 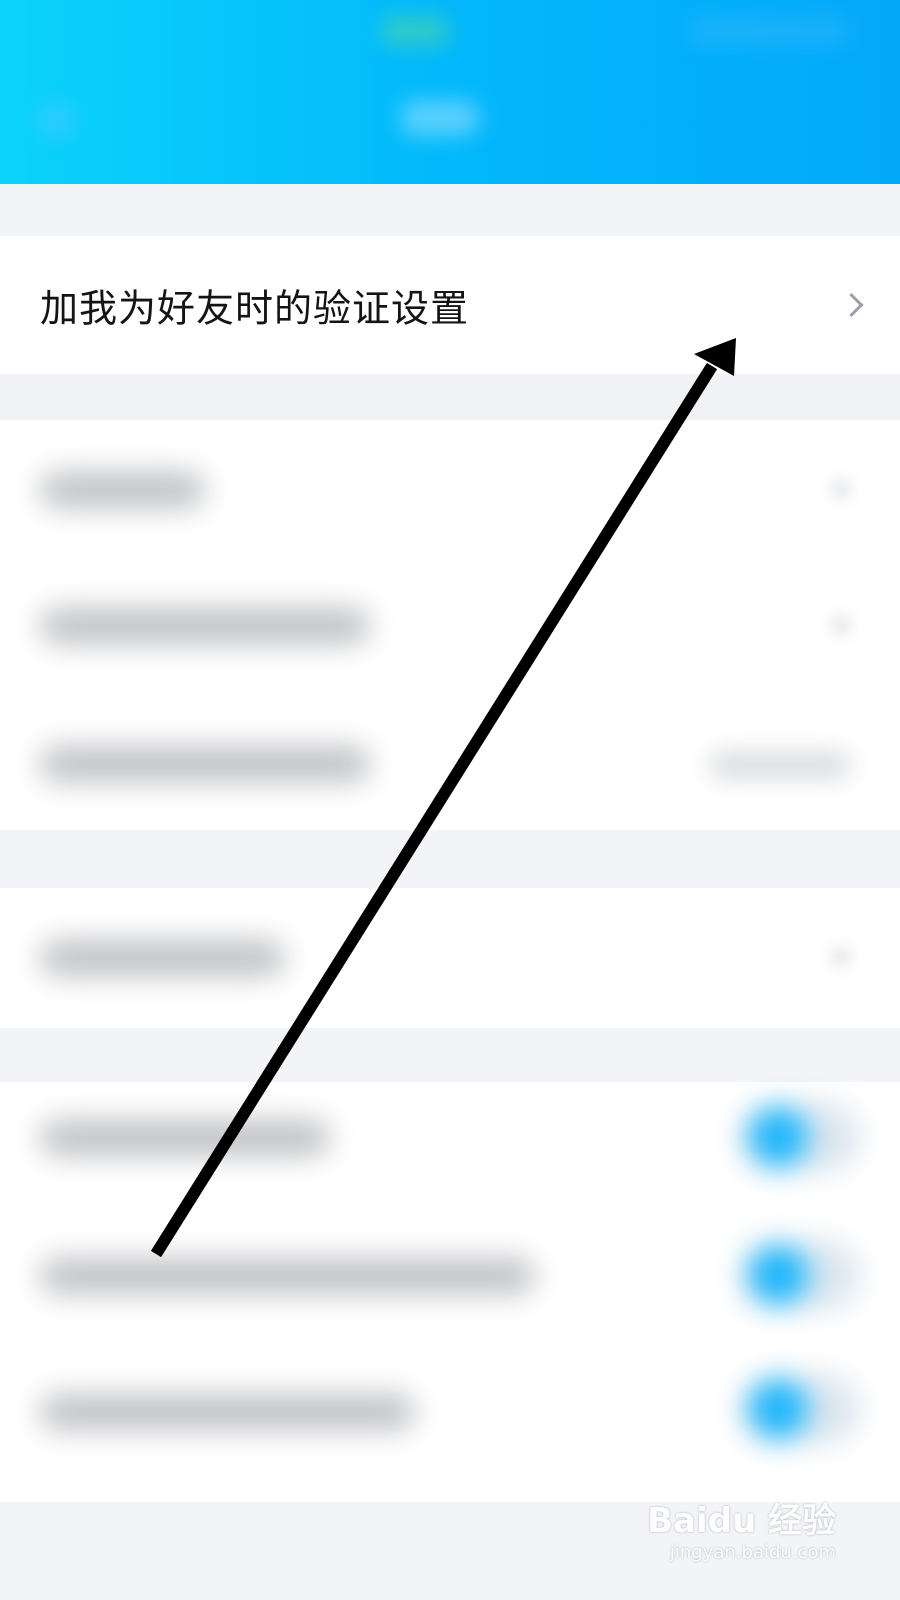 I want to click on friend-verification-label: 加我为好友时的验证设置, so click(x=255, y=308).